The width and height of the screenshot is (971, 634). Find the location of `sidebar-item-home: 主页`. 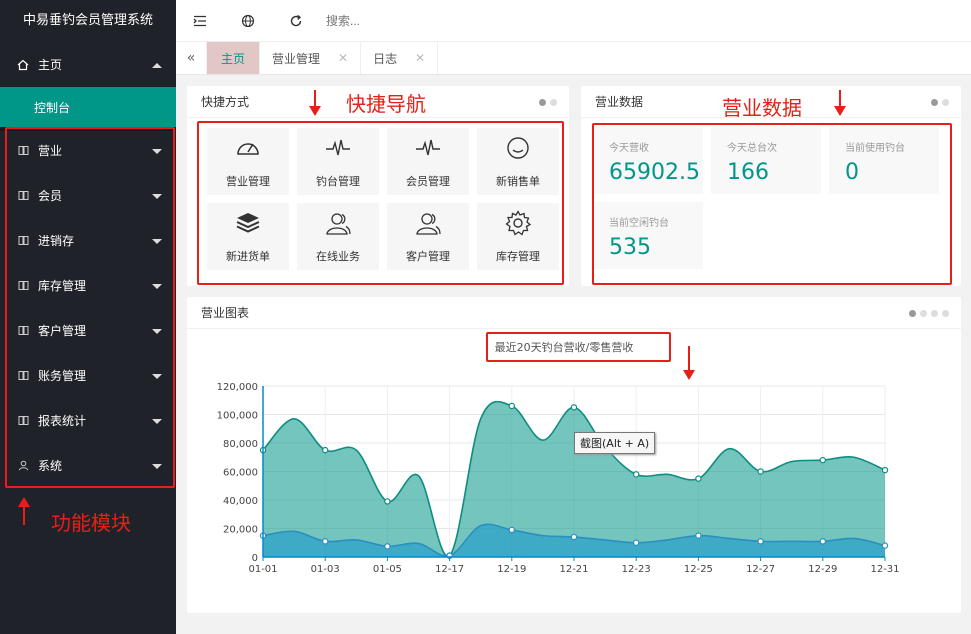

sidebar-item-home: 主页 is located at coordinates (88, 64).